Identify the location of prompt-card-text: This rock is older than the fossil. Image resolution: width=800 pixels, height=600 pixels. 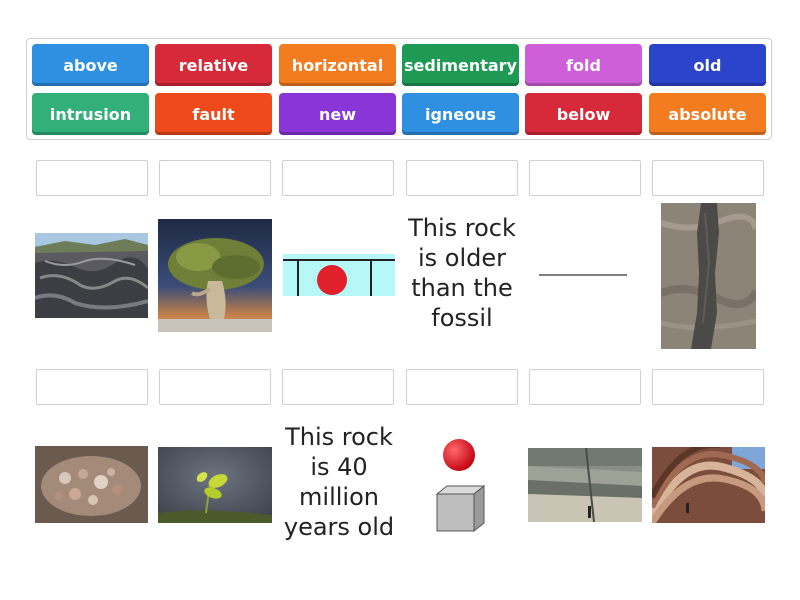
(462, 273).